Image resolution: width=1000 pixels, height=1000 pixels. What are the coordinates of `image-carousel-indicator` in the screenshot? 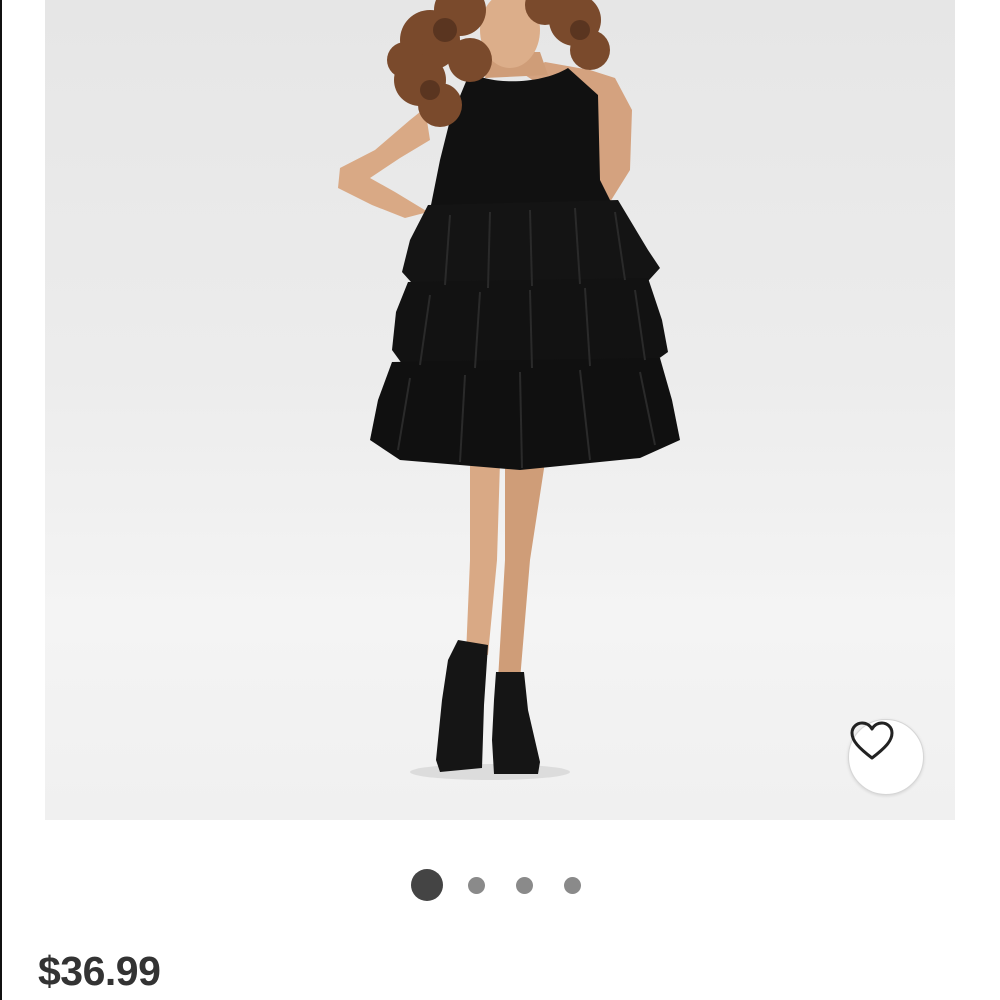 It's located at (500, 885).